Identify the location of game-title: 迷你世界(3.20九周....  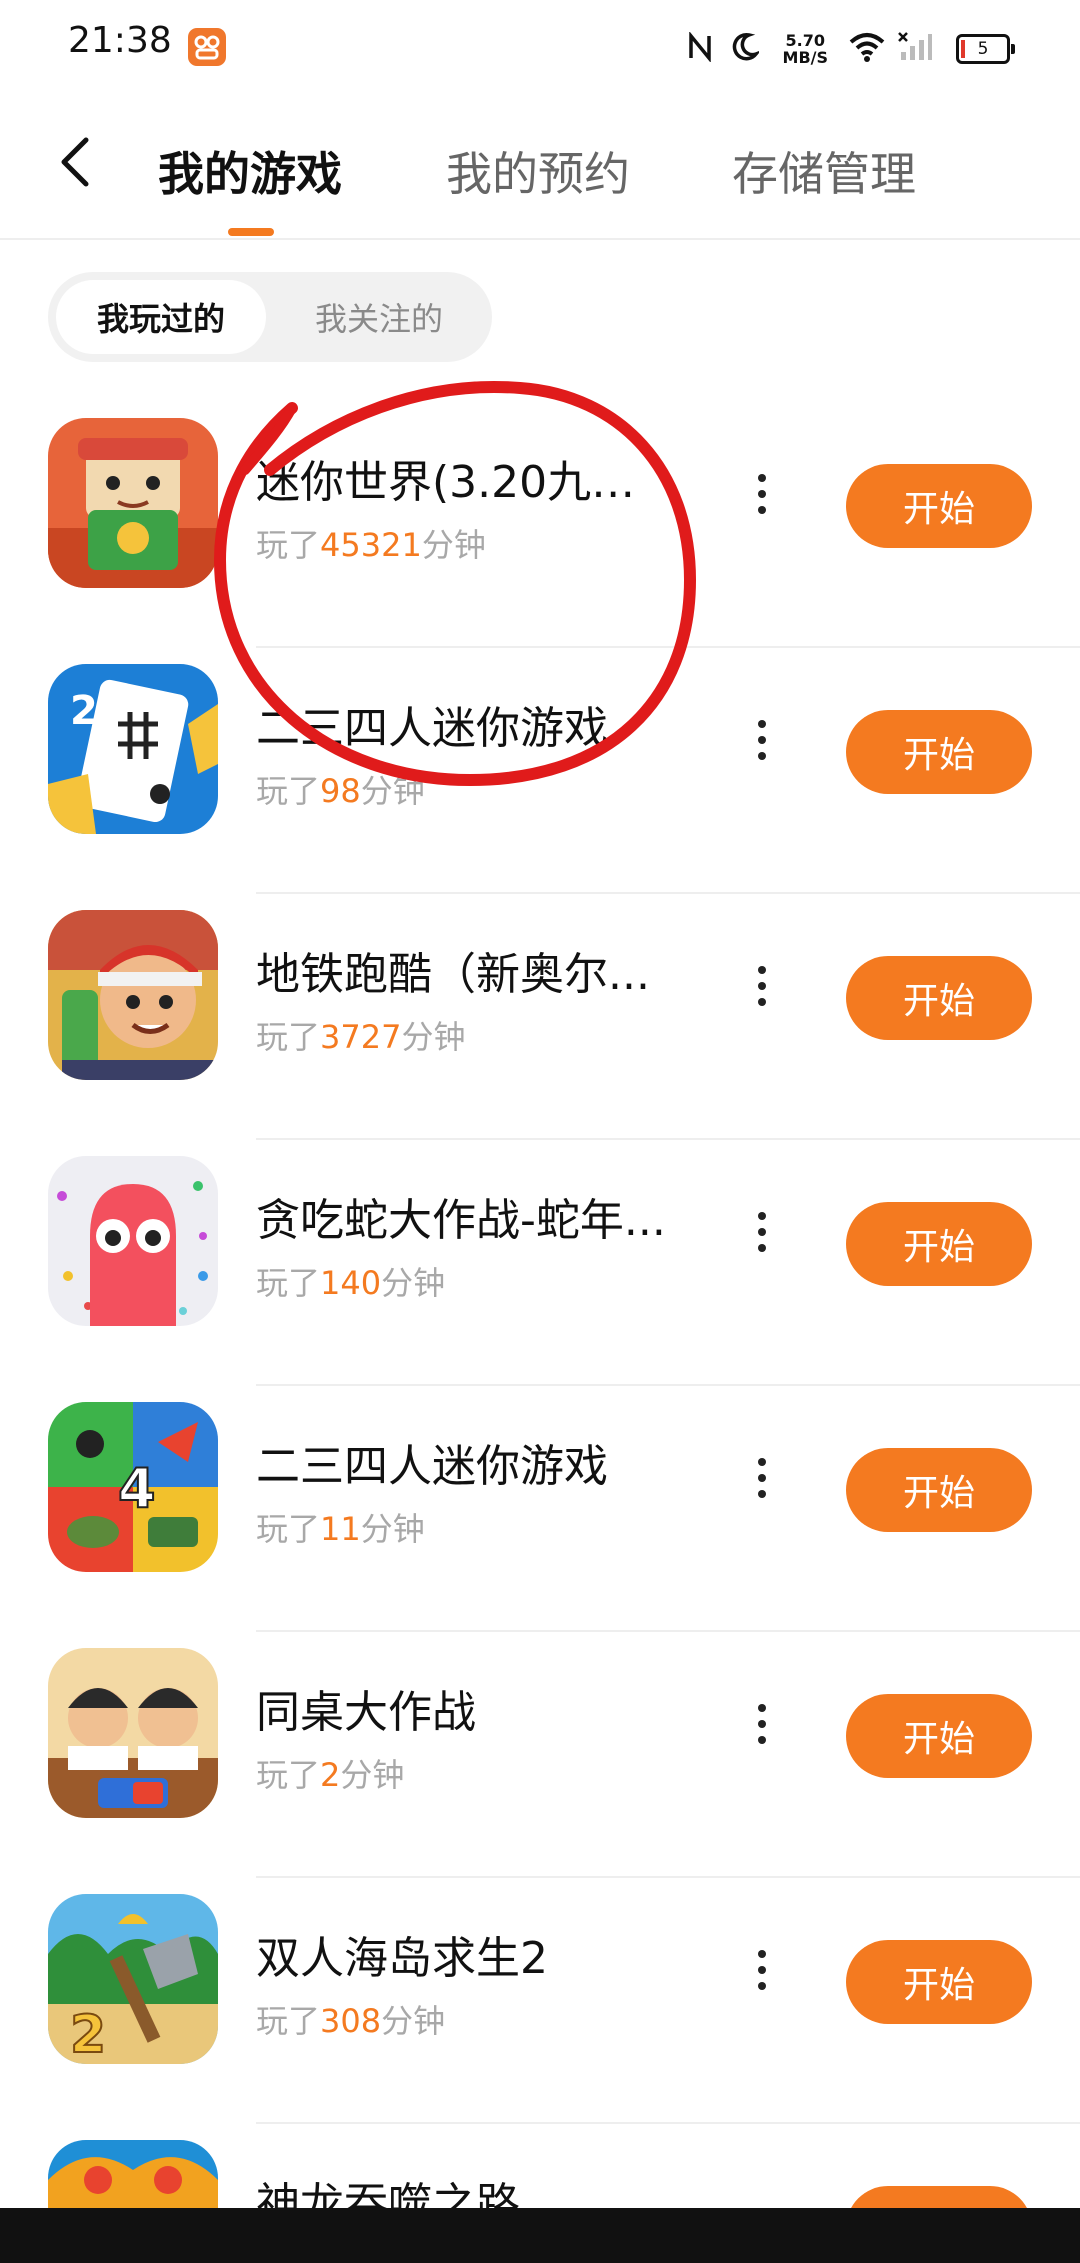
(466, 482).